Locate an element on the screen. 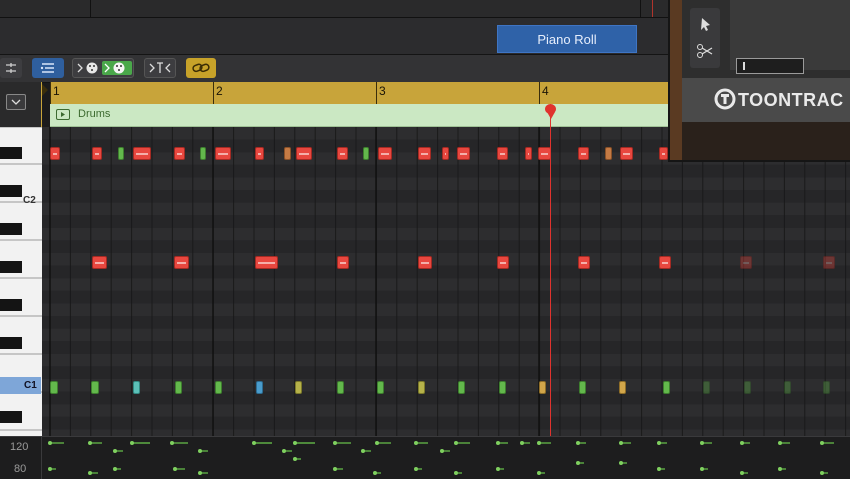 The image size is (850, 479). bar-number: 1 is located at coordinates (56, 91).